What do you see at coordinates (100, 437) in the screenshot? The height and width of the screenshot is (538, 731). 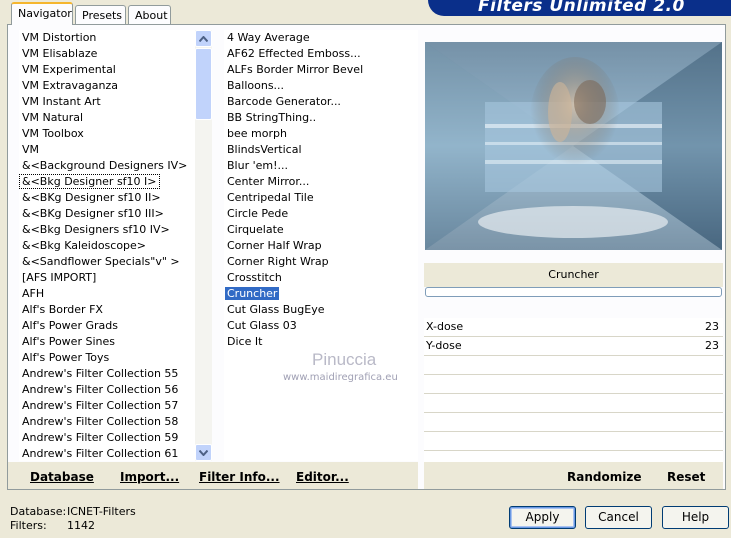 I see `category-item-label: Andrew's Filter Collection 59` at bounding box center [100, 437].